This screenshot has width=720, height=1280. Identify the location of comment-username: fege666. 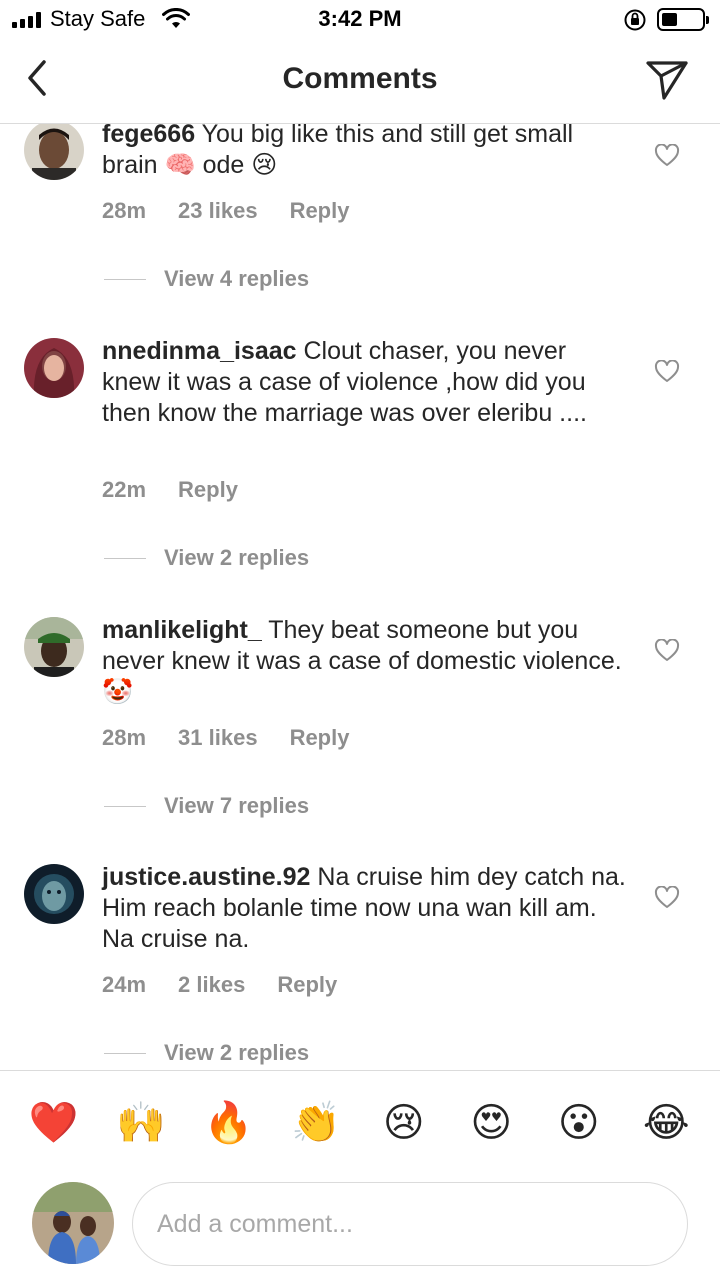
(148, 136).